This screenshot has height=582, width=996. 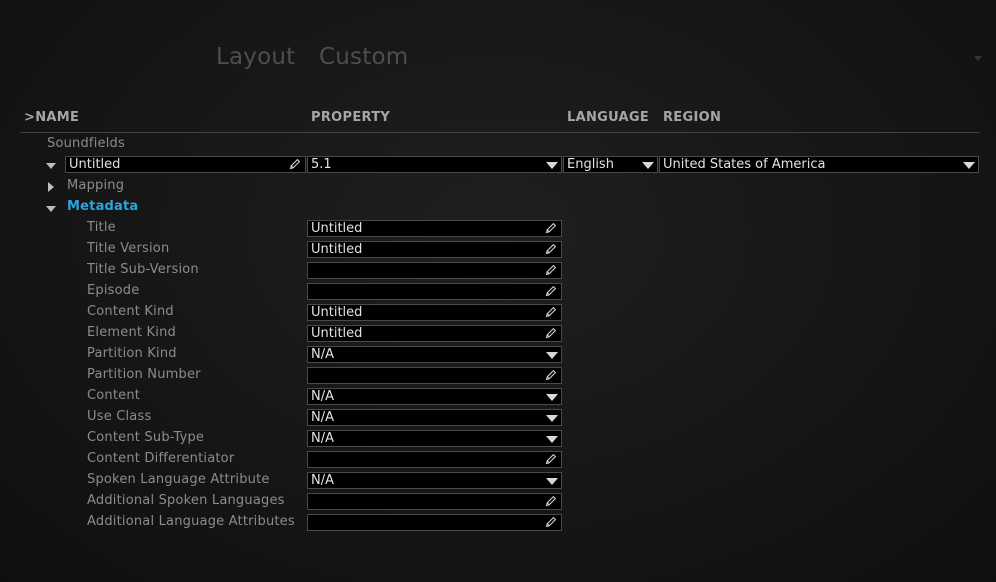 I want to click on metadata-field-content-differentiator, so click(x=434, y=459).